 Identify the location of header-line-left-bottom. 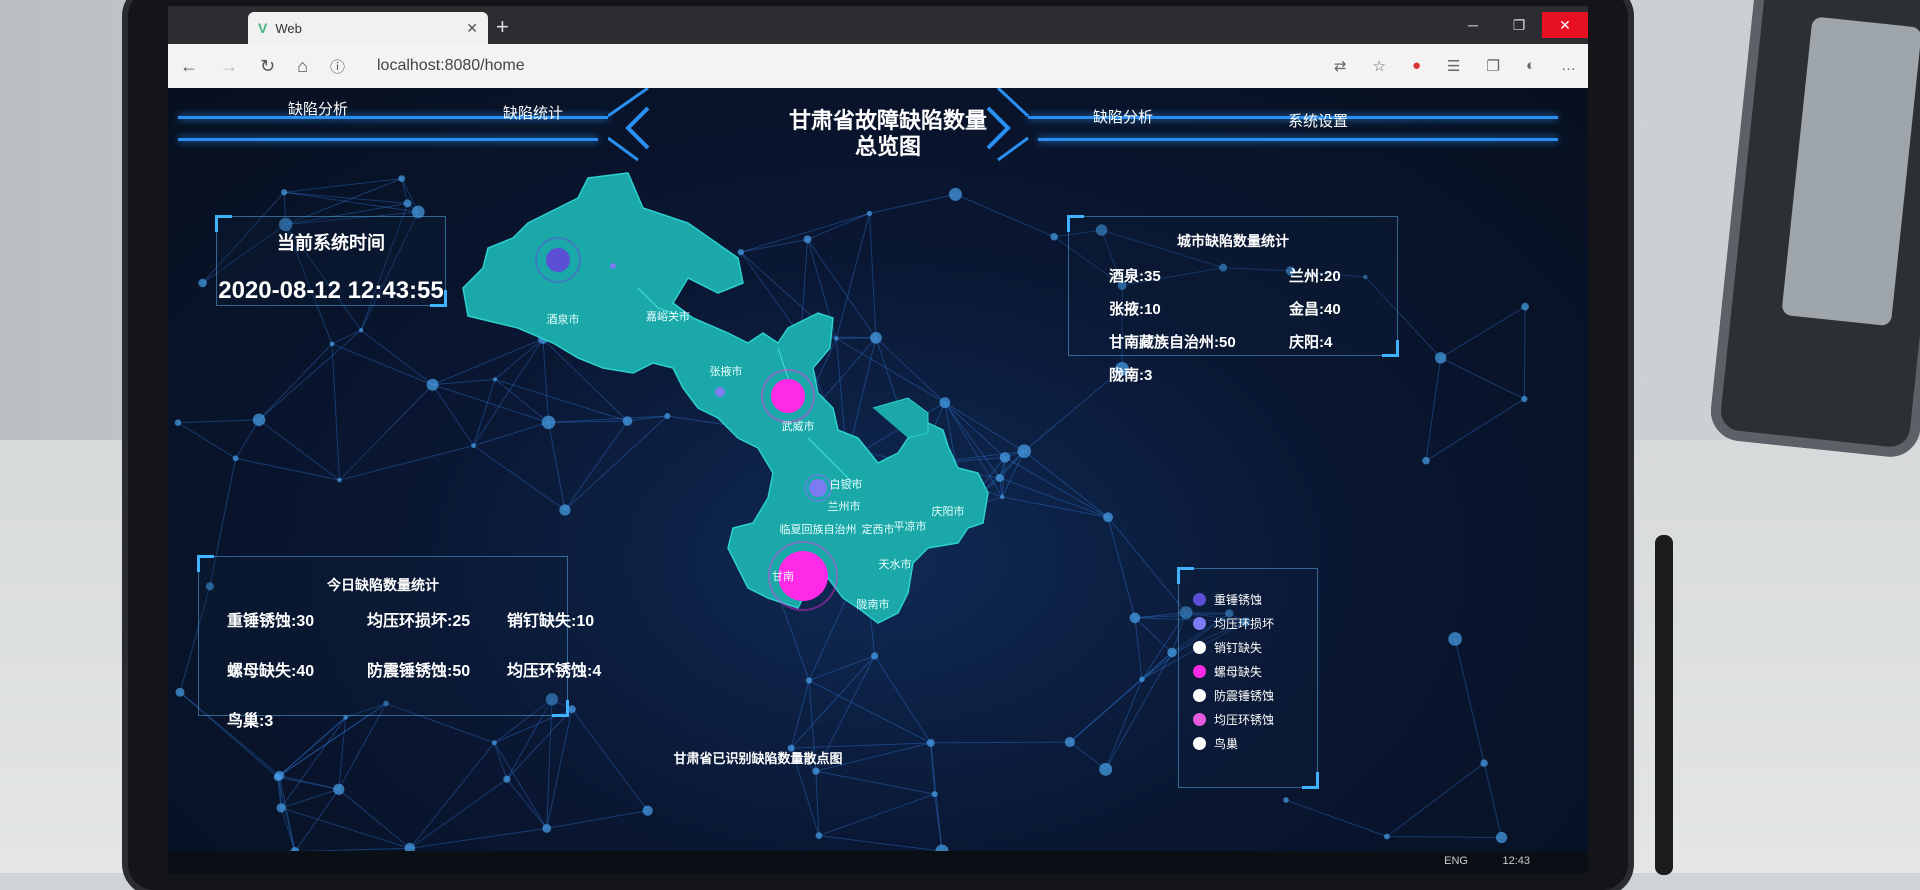
(388, 139).